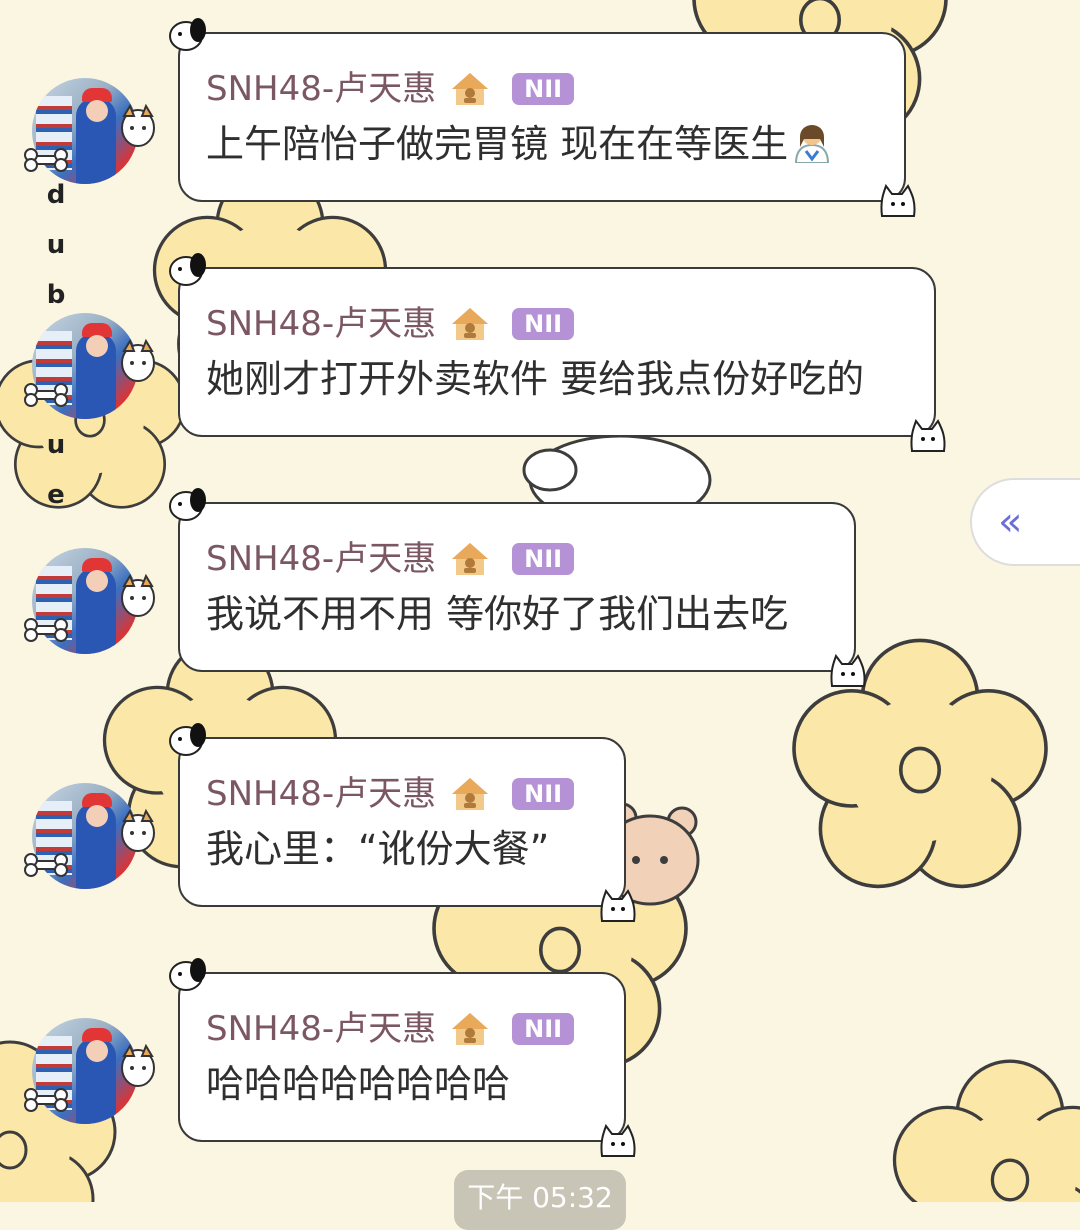  Describe the element at coordinates (402, 822) in the screenshot. I see `message-bubble: SNH48-卢天惠 NII 我心里：“讹份大餐”` at that location.